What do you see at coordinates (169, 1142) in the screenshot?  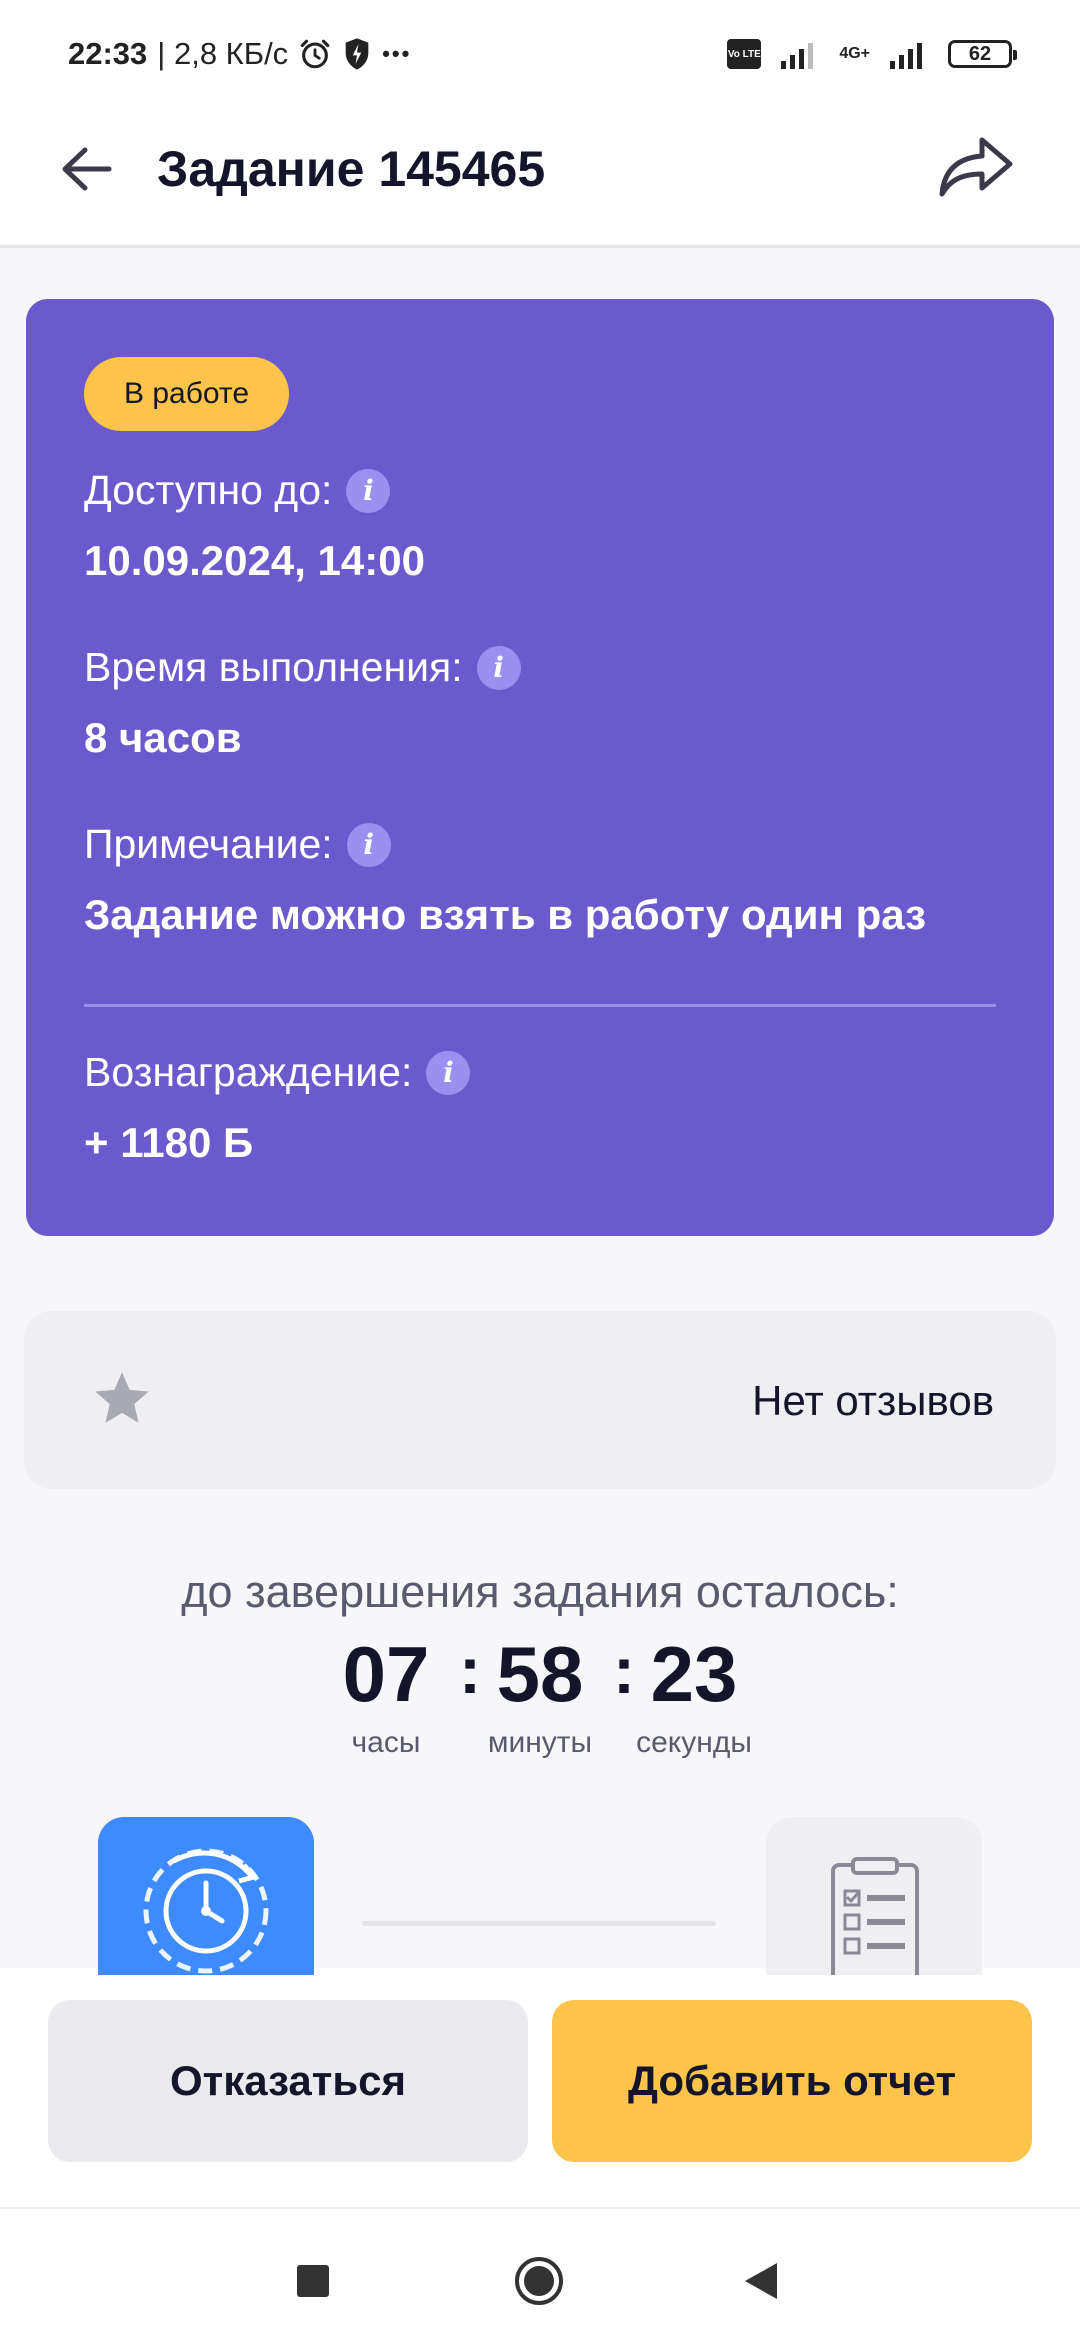 I see `reward-value: + 1180 Б` at bounding box center [169, 1142].